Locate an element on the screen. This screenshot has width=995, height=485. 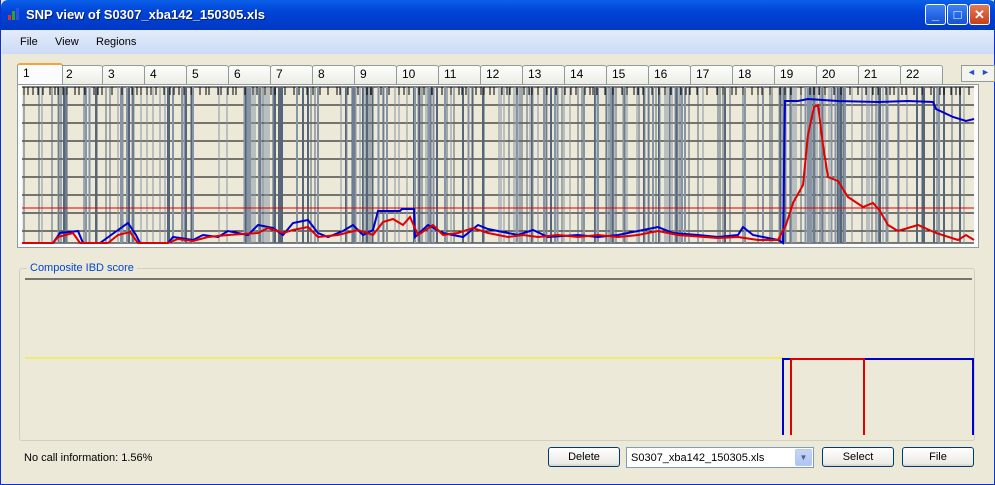
tab-chr-15: 15 is located at coordinates (627, 74).